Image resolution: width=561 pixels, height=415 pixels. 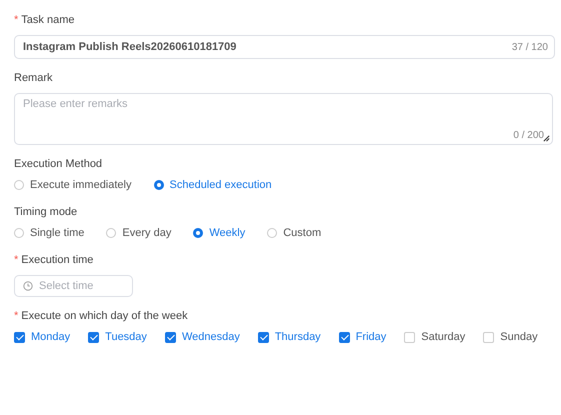 I want to click on field-label: Timing mode, so click(x=46, y=212).